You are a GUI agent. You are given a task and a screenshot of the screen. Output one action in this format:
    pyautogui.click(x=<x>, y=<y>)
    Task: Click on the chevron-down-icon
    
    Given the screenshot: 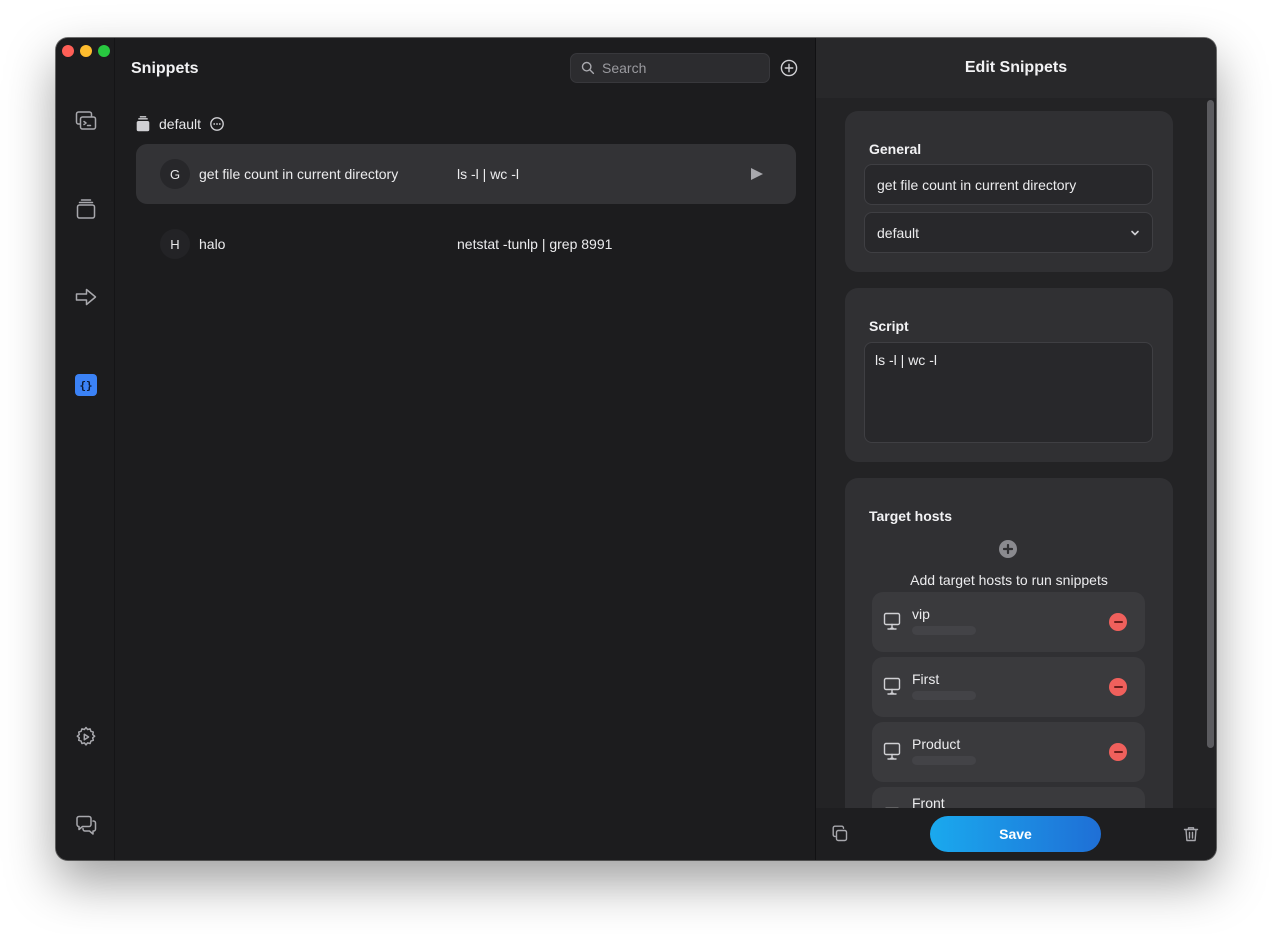 What is the action you would take?
    pyautogui.click(x=1135, y=233)
    